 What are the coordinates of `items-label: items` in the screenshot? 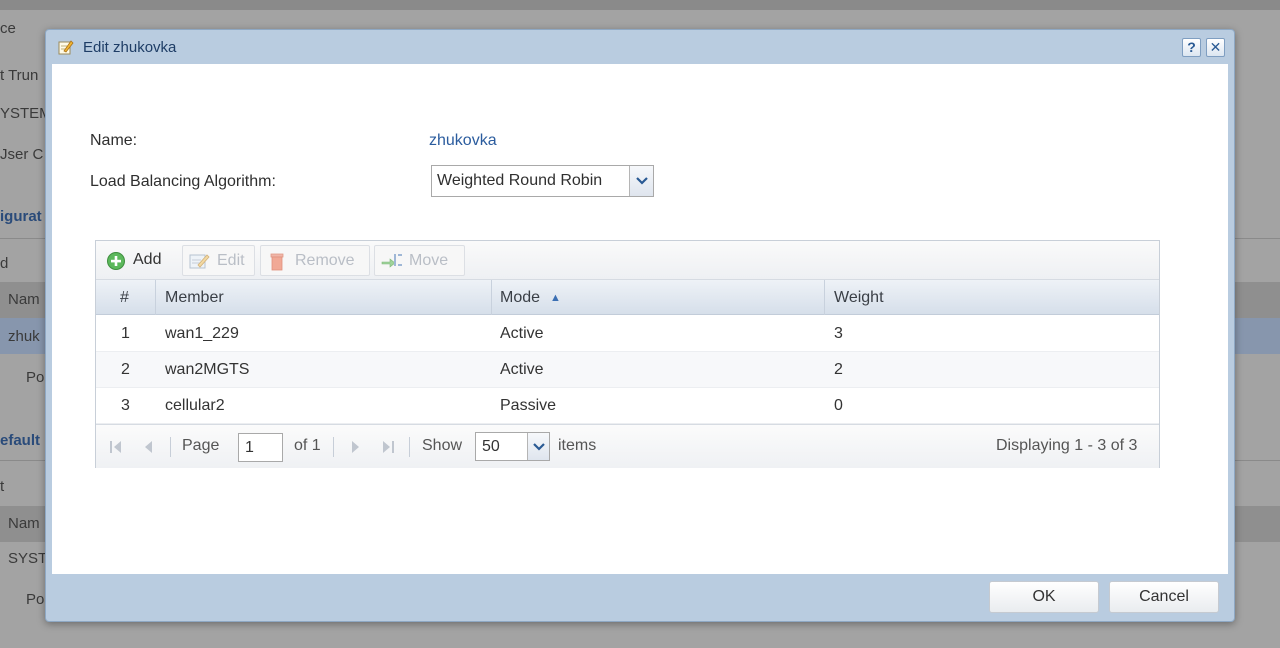 It's located at (577, 445).